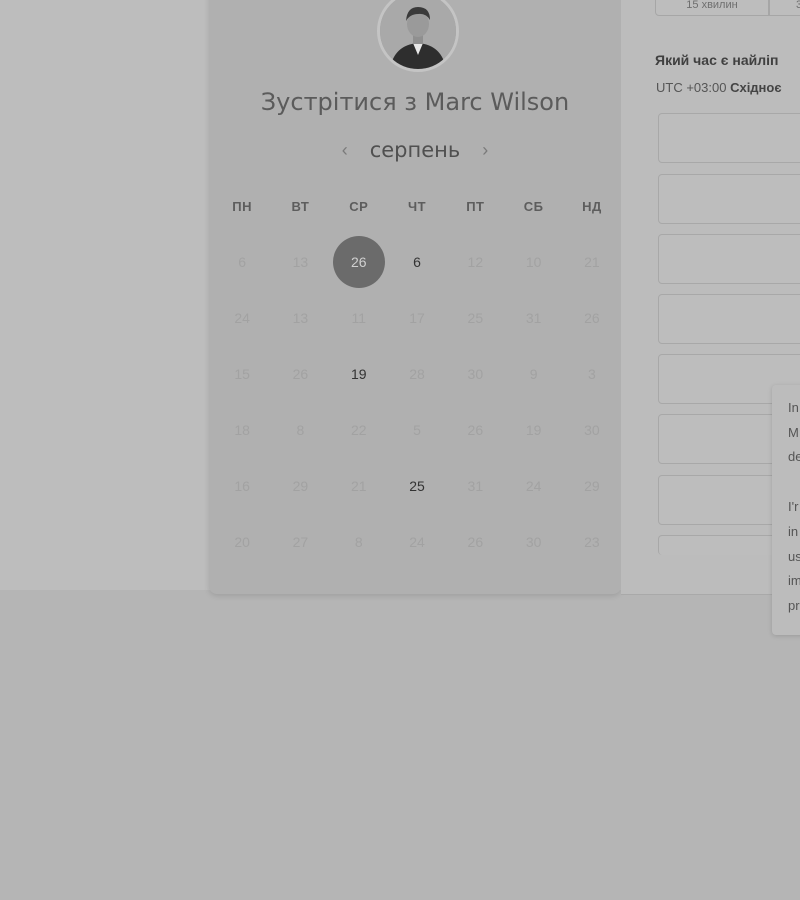 The width and height of the screenshot is (800, 900). What do you see at coordinates (417, 486) in the screenshot?
I see `calendar-day-available: 25` at bounding box center [417, 486].